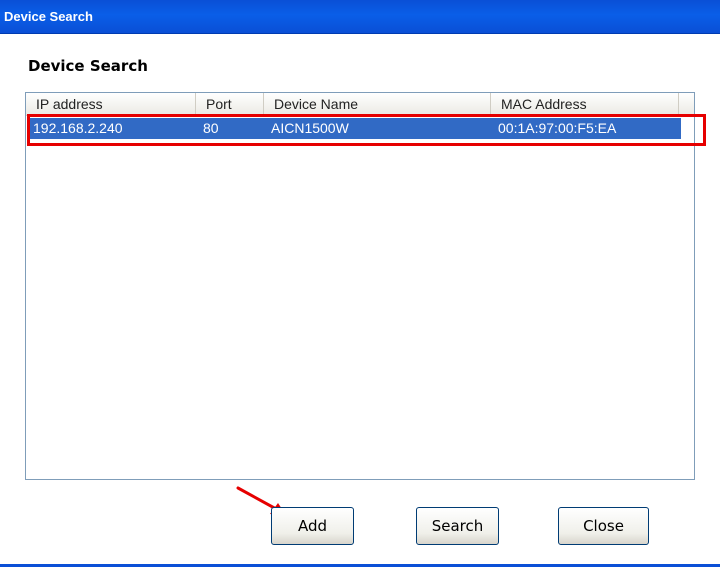 This screenshot has width=720, height=567. Describe the element at coordinates (603, 526) in the screenshot. I see `close-button: Close` at that location.